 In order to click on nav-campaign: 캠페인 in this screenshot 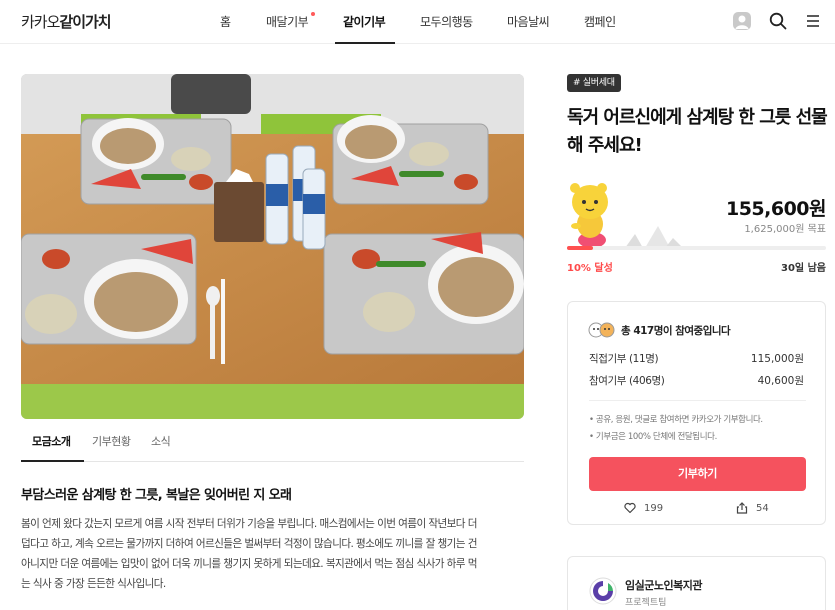, I will do `click(600, 21)`.